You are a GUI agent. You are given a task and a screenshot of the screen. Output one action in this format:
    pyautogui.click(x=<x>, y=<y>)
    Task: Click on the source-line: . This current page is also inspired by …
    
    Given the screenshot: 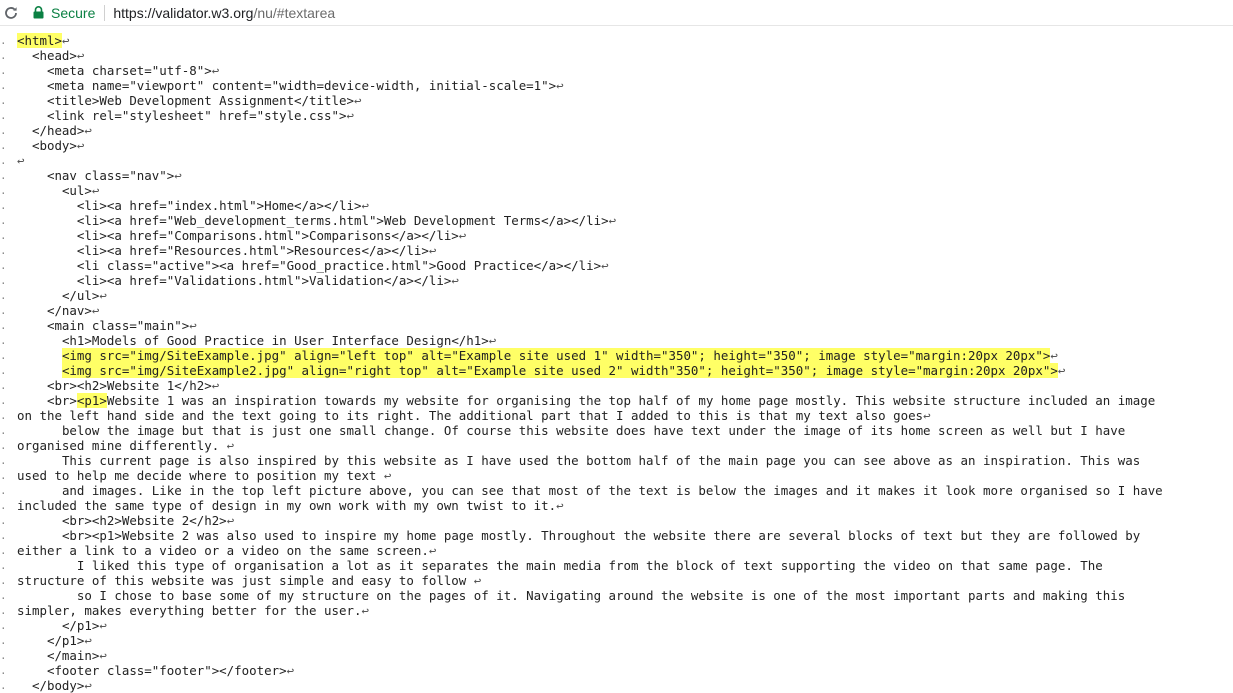 What is the action you would take?
    pyautogui.click(x=616, y=460)
    